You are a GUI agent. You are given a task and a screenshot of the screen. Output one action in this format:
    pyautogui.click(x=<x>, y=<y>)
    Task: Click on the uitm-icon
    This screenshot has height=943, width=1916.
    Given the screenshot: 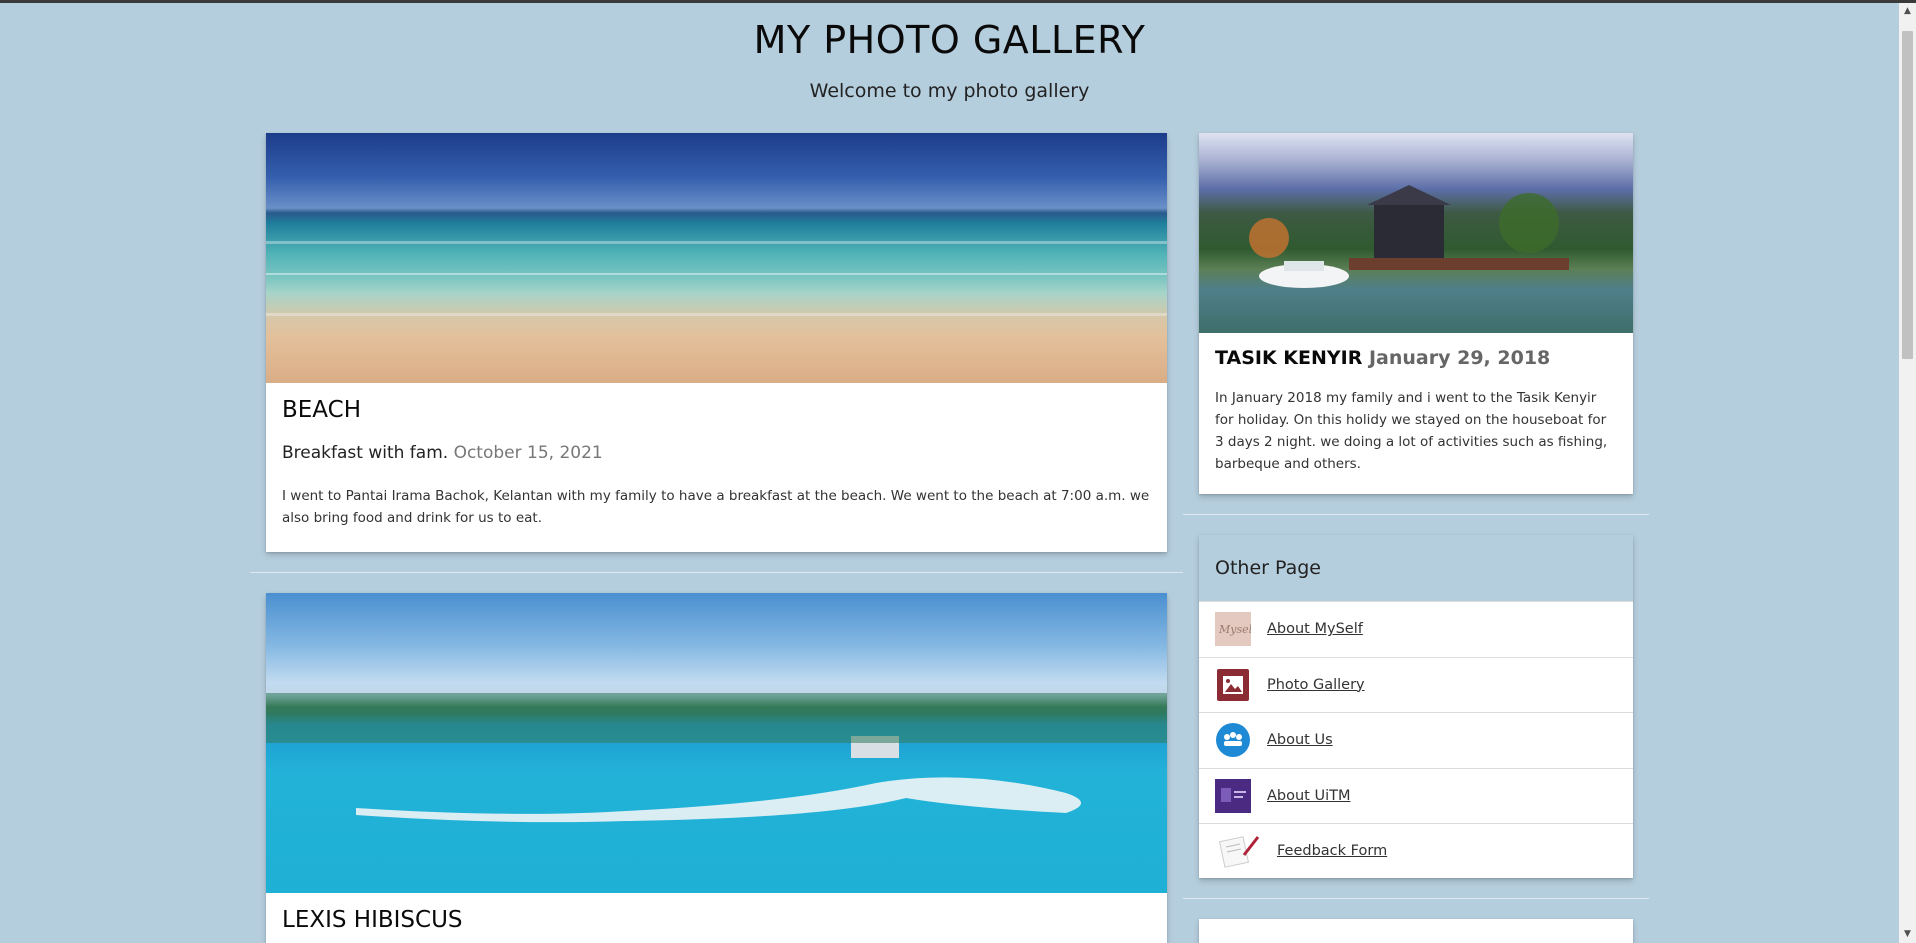 What is the action you would take?
    pyautogui.click(x=1233, y=795)
    